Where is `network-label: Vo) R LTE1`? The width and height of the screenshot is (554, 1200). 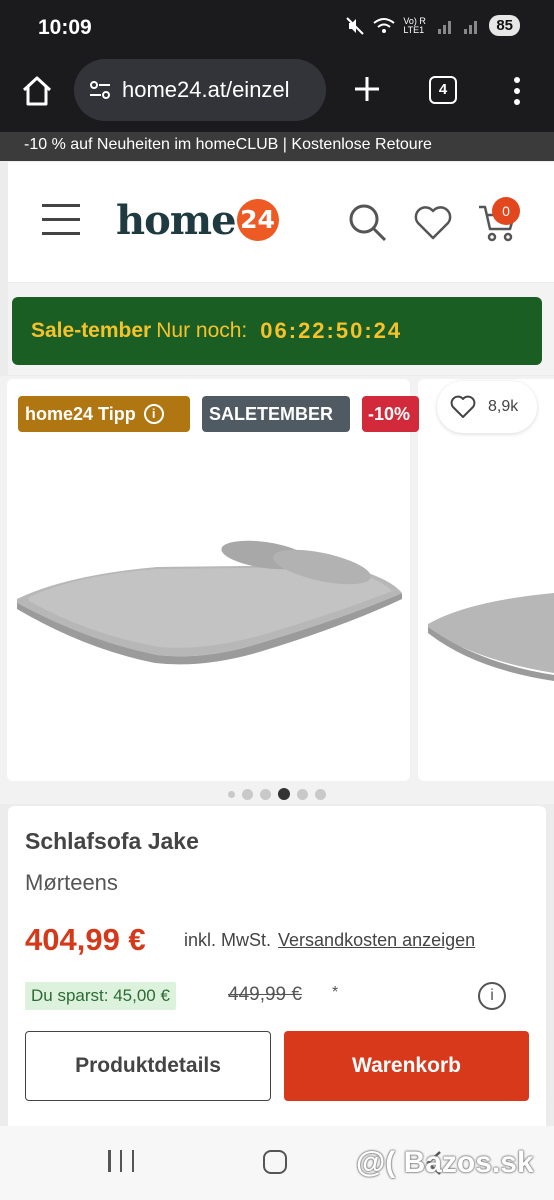 network-label: Vo) R LTE1 is located at coordinates (414, 25).